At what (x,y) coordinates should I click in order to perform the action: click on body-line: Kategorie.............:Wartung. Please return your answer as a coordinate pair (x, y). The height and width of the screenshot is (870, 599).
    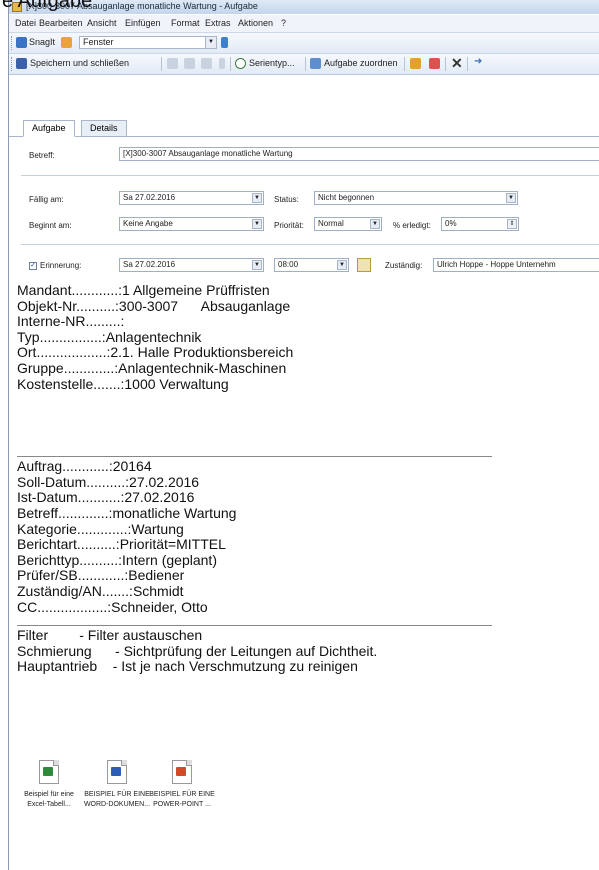
    Looking at the image, I should click on (100, 528).